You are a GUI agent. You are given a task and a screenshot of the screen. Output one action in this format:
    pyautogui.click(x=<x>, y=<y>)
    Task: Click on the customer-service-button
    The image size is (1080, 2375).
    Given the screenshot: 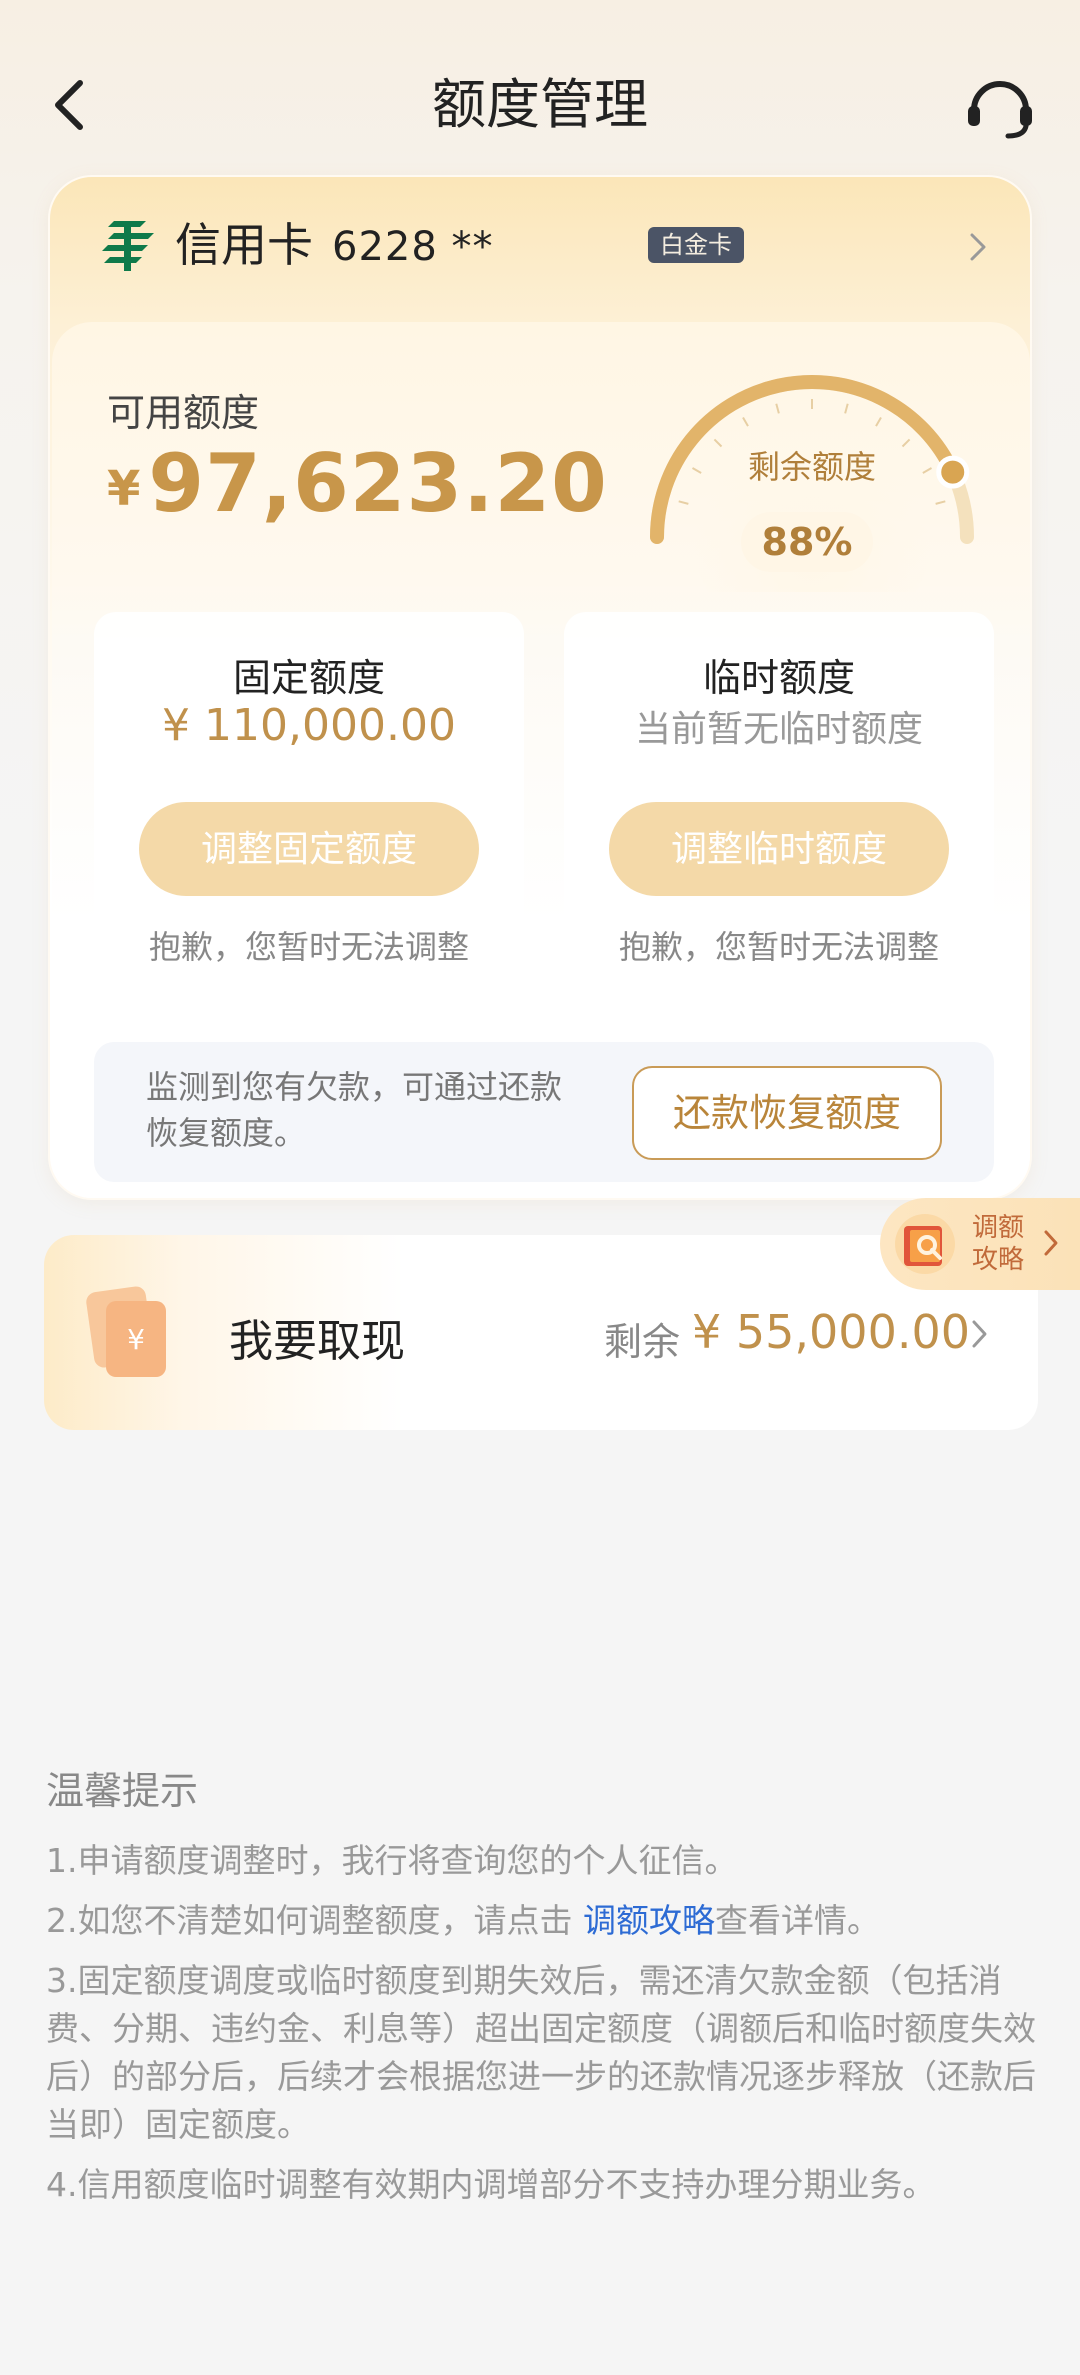 What is the action you would take?
    pyautogui.click(x=1000, y=106)
    